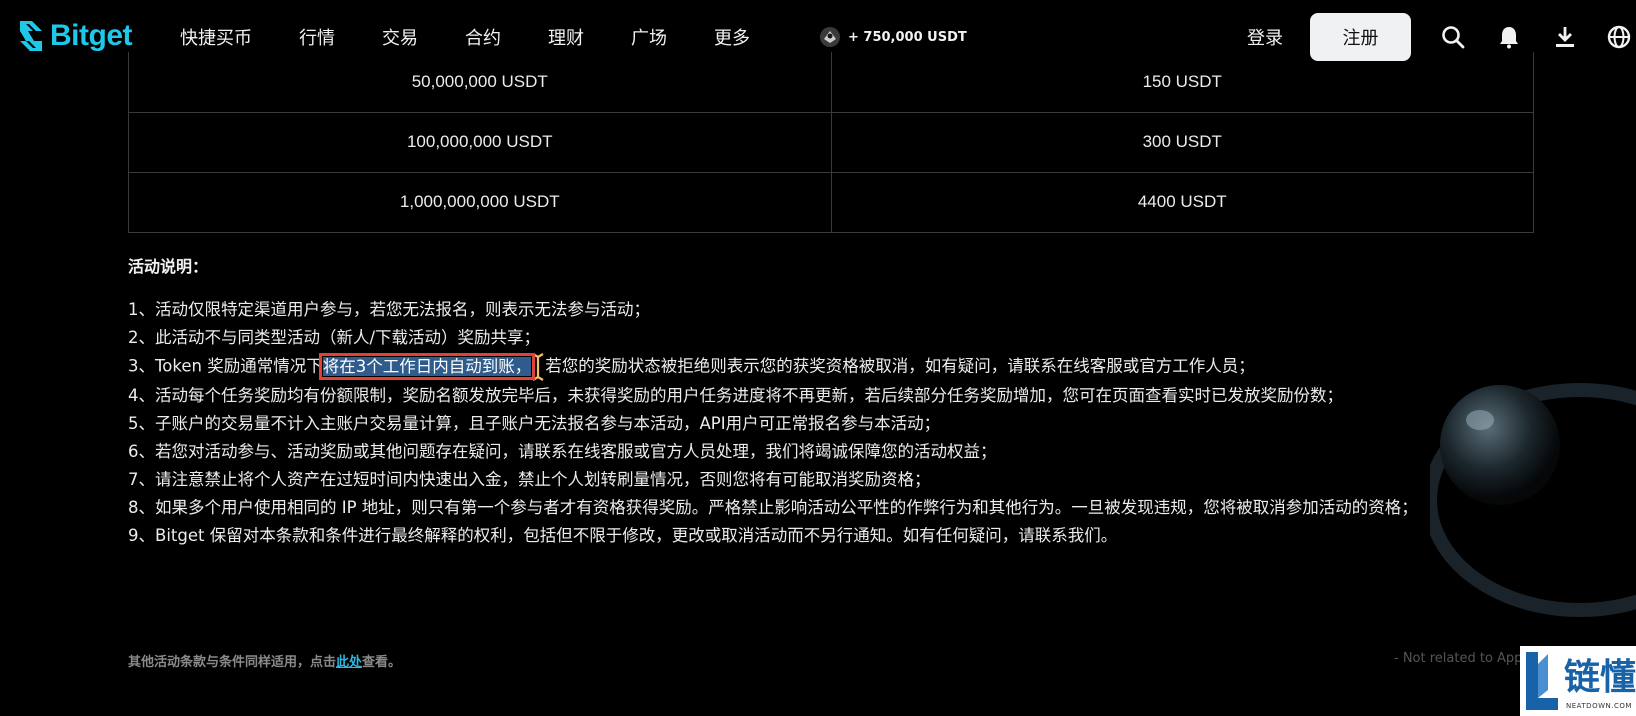 The width and height of the screenshot is (1636, 716). I want to click on gift-icon, so click(830, 37).